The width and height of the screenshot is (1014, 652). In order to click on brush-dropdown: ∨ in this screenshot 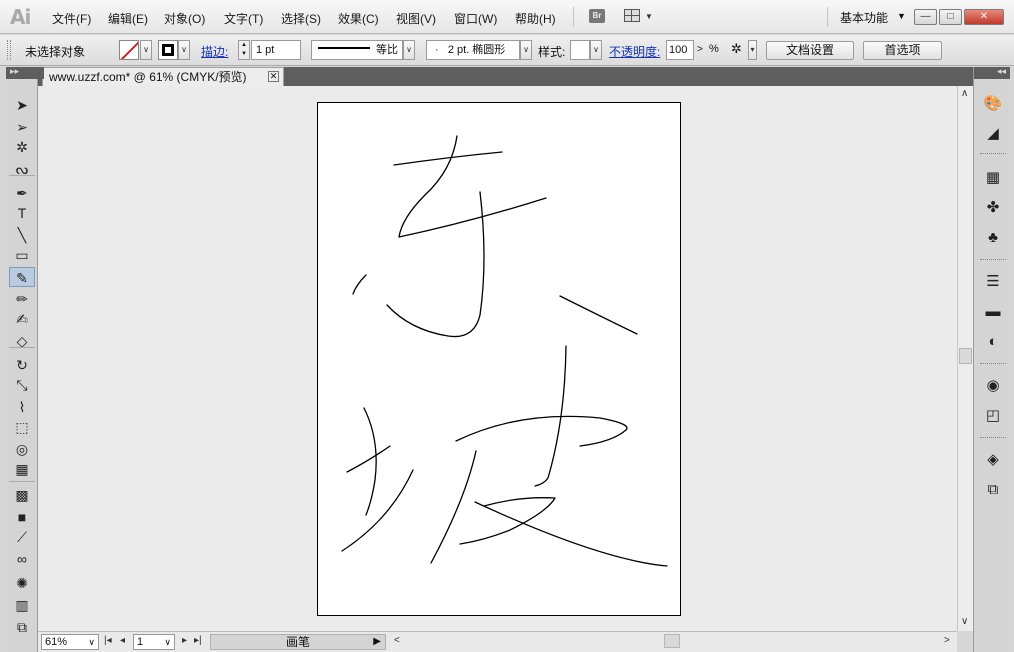, I will do `click(526, 50)`.